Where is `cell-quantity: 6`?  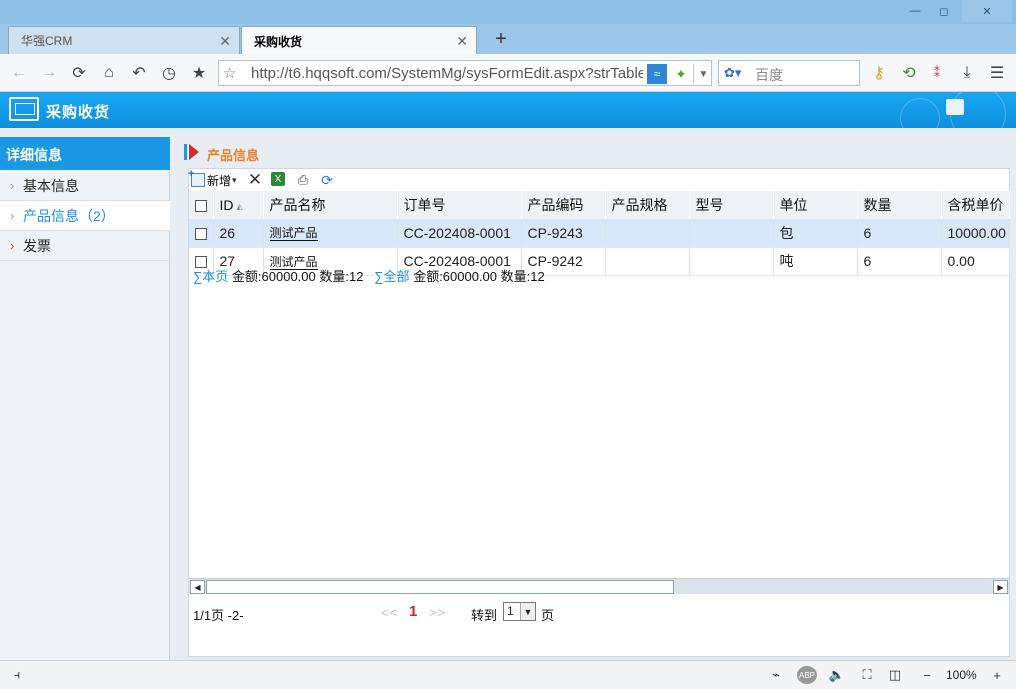
cell-quantity: 6 is located at coordinates (899, 261).